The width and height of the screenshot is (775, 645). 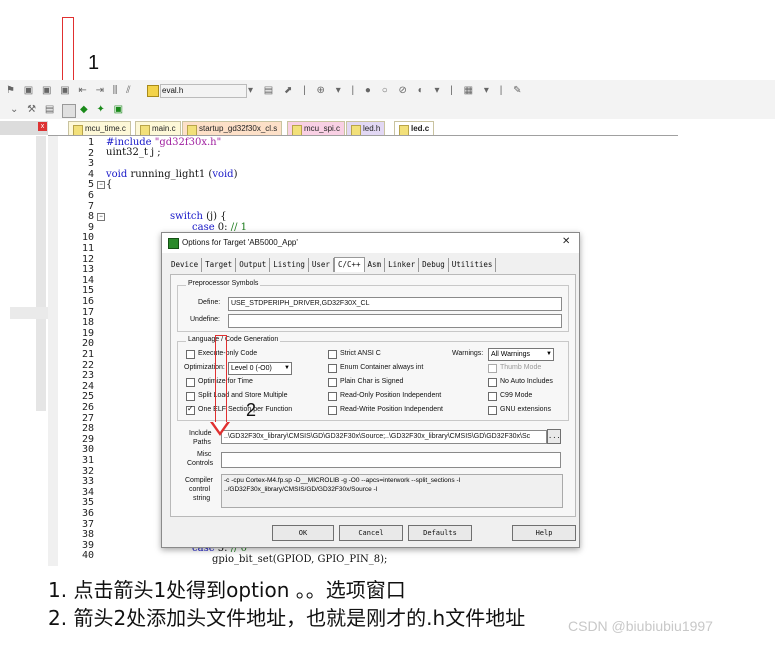 What do you see at coordinates (203, 91) in the screenshot?
I see `target-select` at bounding box center [203, 91].